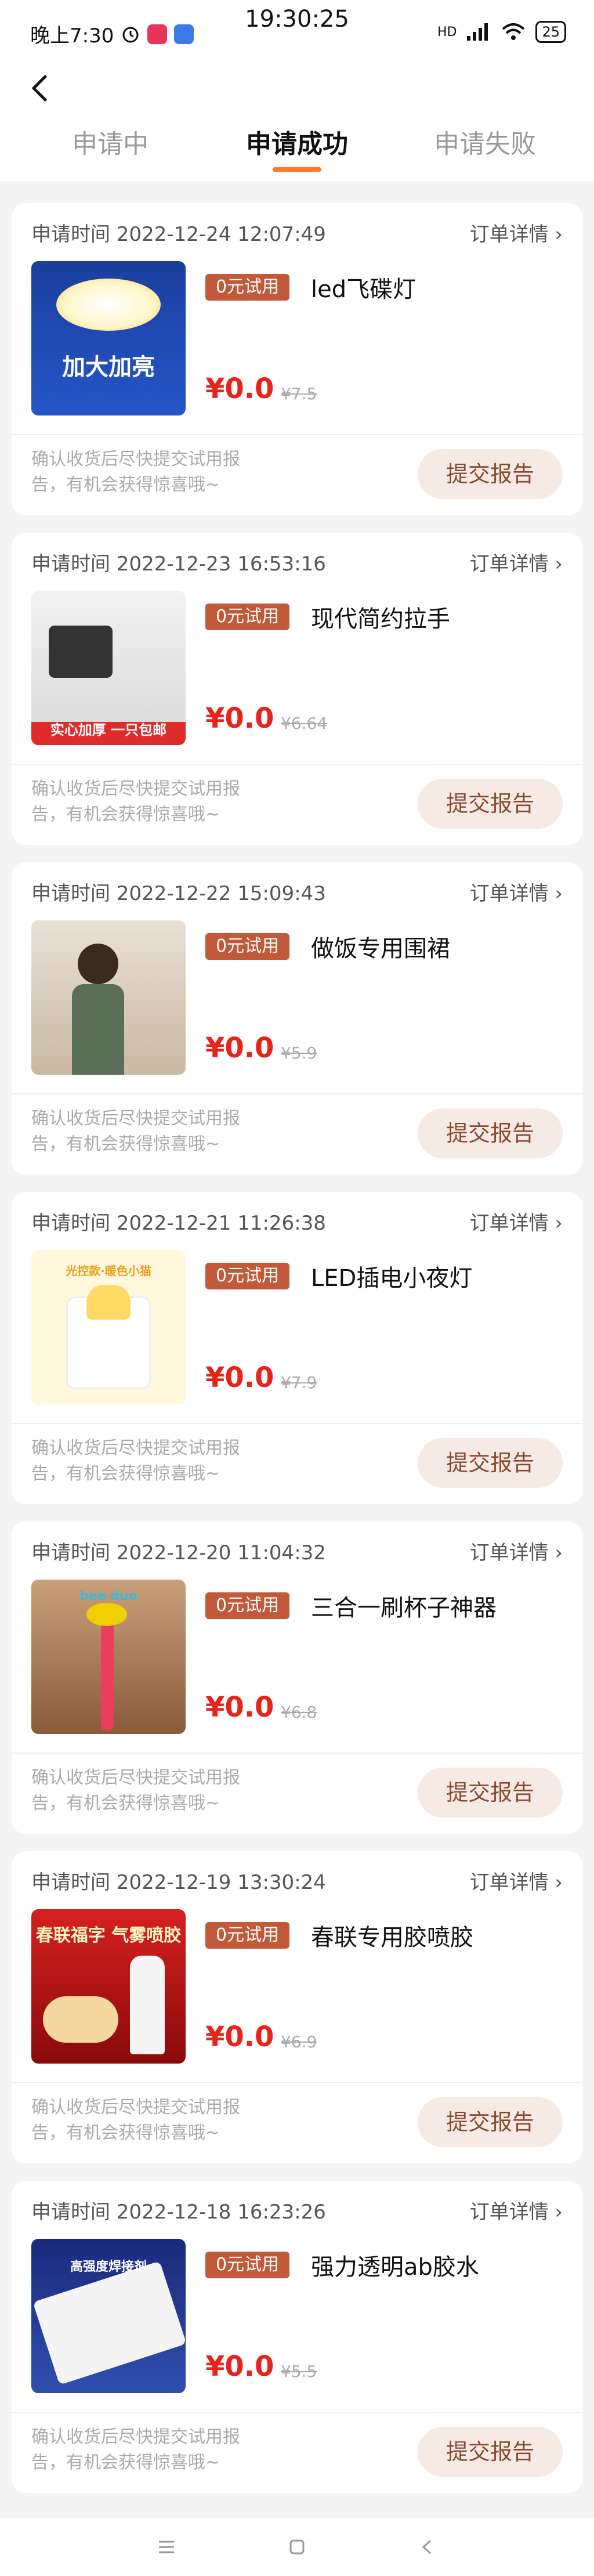 The width and height of the screenshot is (594, 2576). I want to click on product-image: 春联福字 气雾喷胶, so click(108, 1986).